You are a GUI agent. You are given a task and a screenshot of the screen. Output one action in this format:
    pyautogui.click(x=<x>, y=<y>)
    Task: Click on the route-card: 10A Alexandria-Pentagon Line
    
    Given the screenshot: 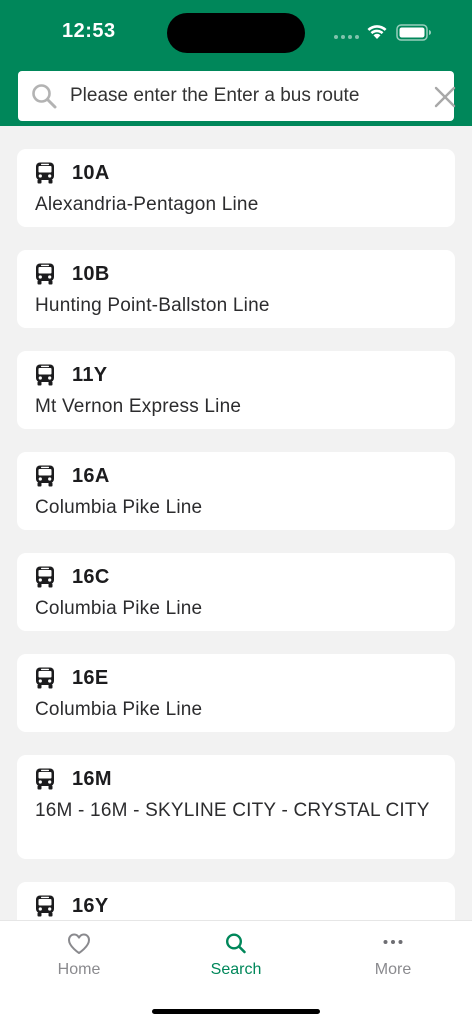 What is the action you would take?
    pyautogui.click(x=236, y=188)
    